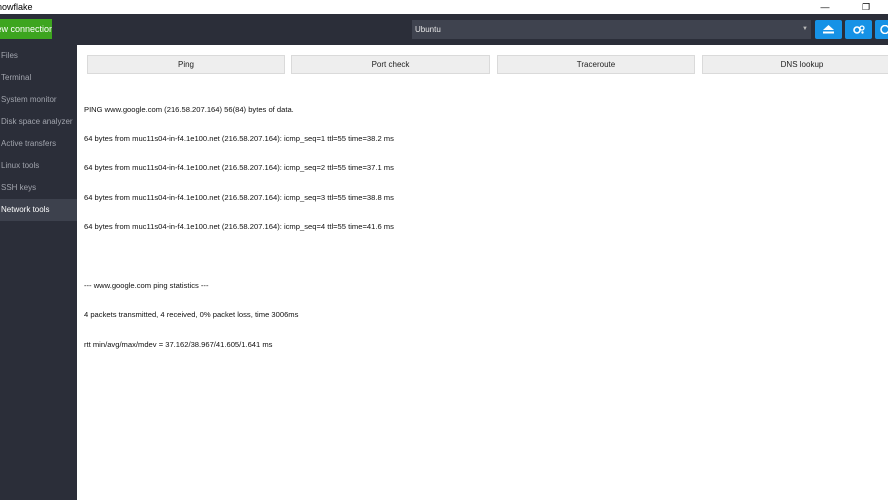  Describe the element at coordinates (611, 29) in the screenshot. I see `session-select: Ubuntu ▼` at that location.